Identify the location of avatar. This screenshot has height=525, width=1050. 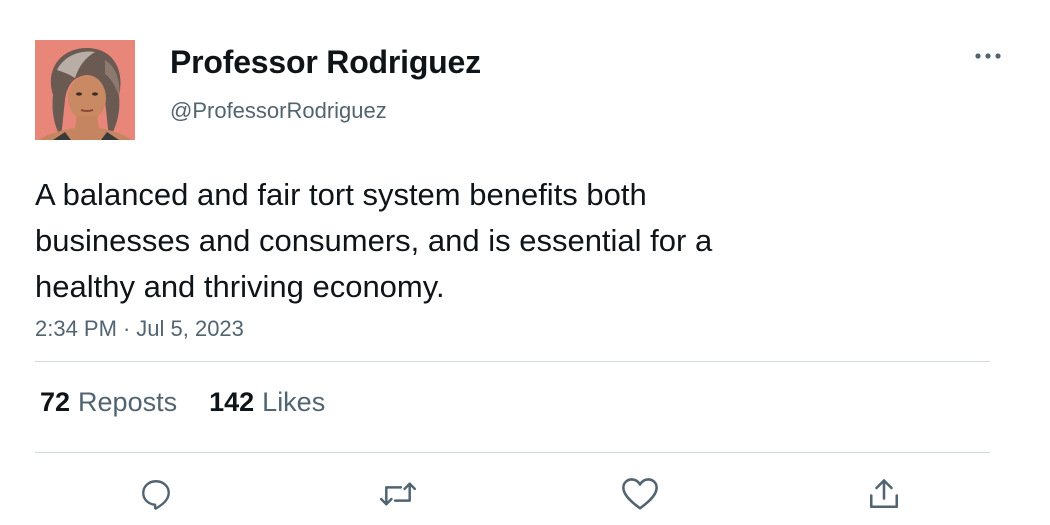
(85, 90).